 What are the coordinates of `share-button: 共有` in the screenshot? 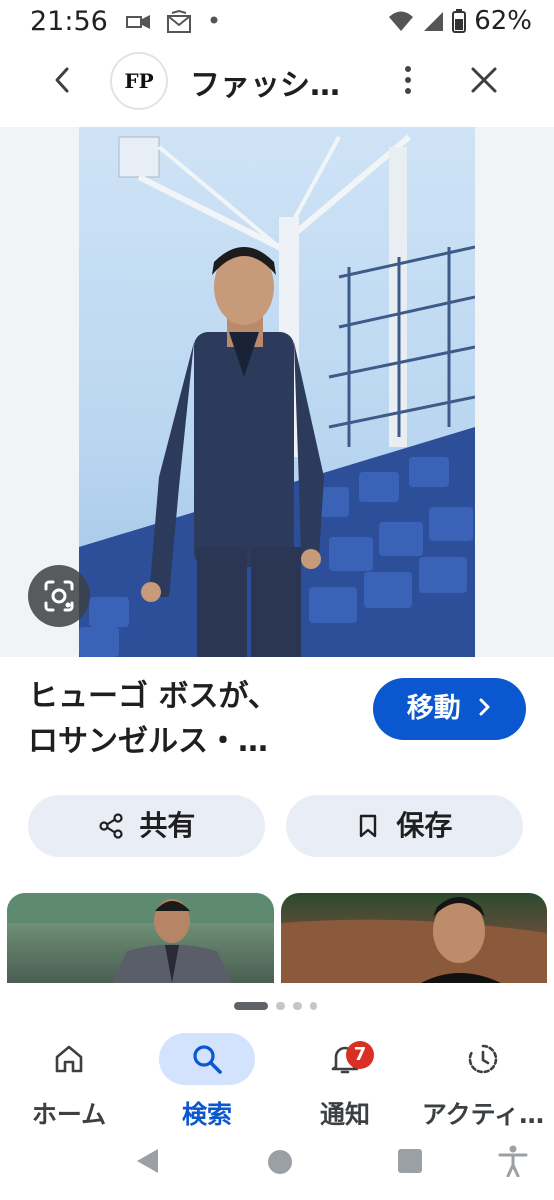 It's located at (146, 826).